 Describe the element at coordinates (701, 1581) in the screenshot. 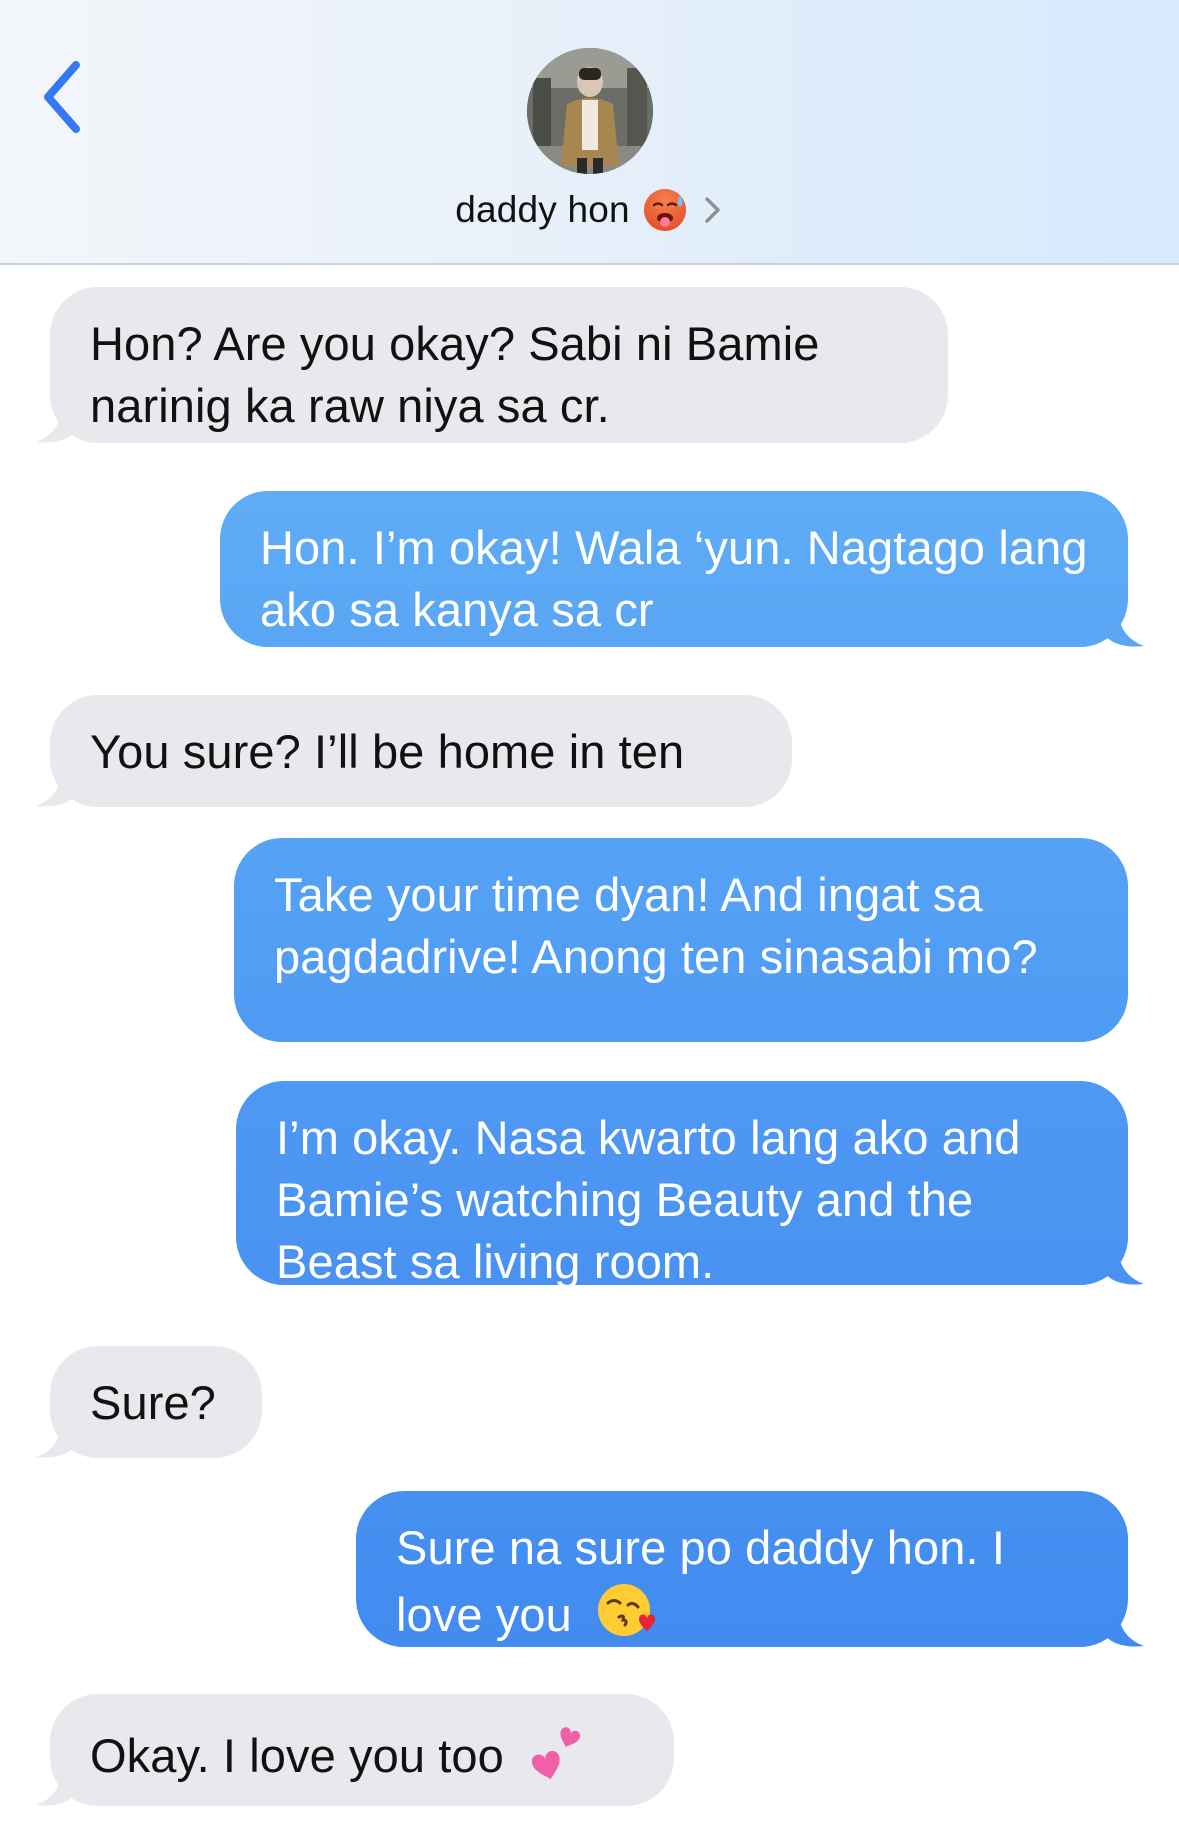

I see `message-text: Sure na sure po daddy hon. I love you` at that location.